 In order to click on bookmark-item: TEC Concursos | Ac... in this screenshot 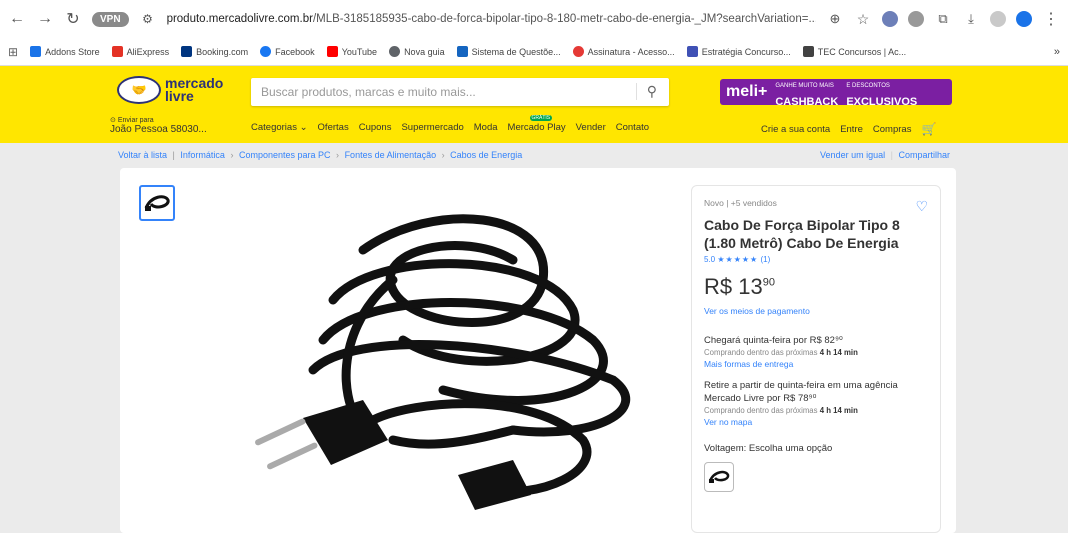, I will do `click(854, 51)`.